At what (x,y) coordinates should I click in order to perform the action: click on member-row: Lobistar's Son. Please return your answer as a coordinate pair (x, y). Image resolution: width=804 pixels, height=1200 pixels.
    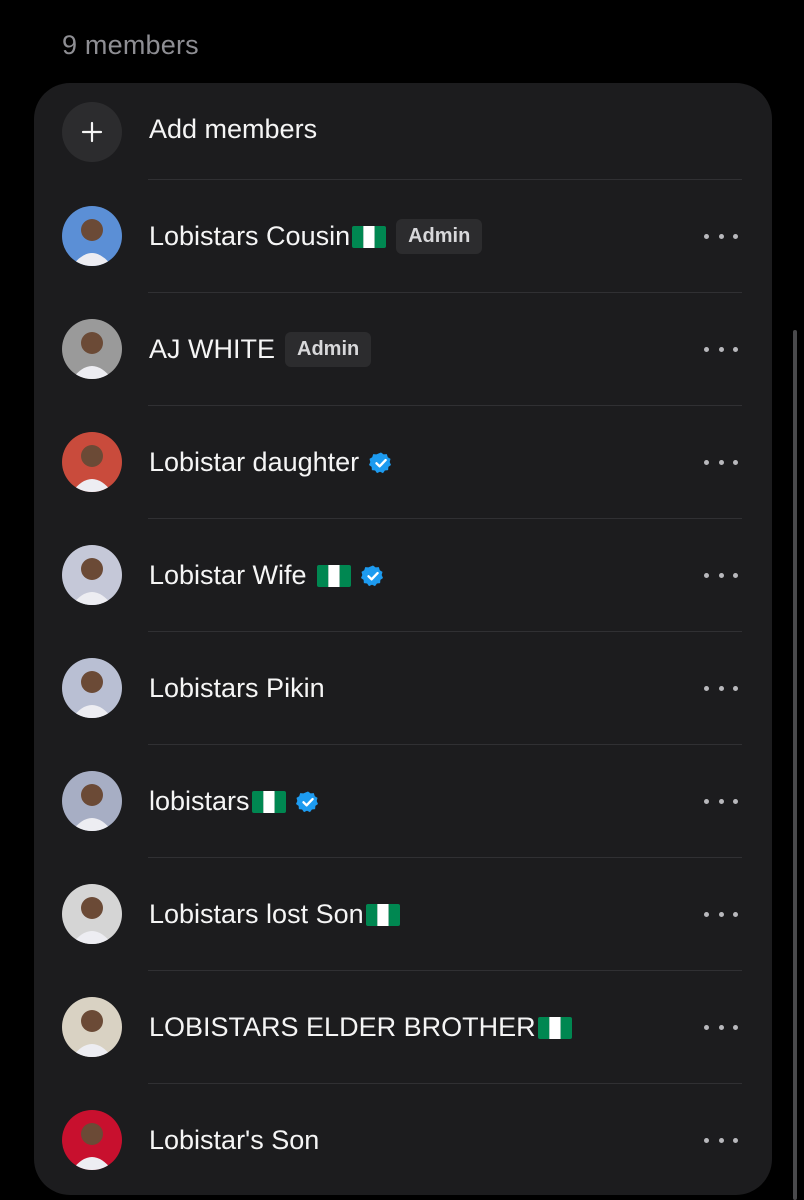
    Looking at the image, I should click on (403, 1139).